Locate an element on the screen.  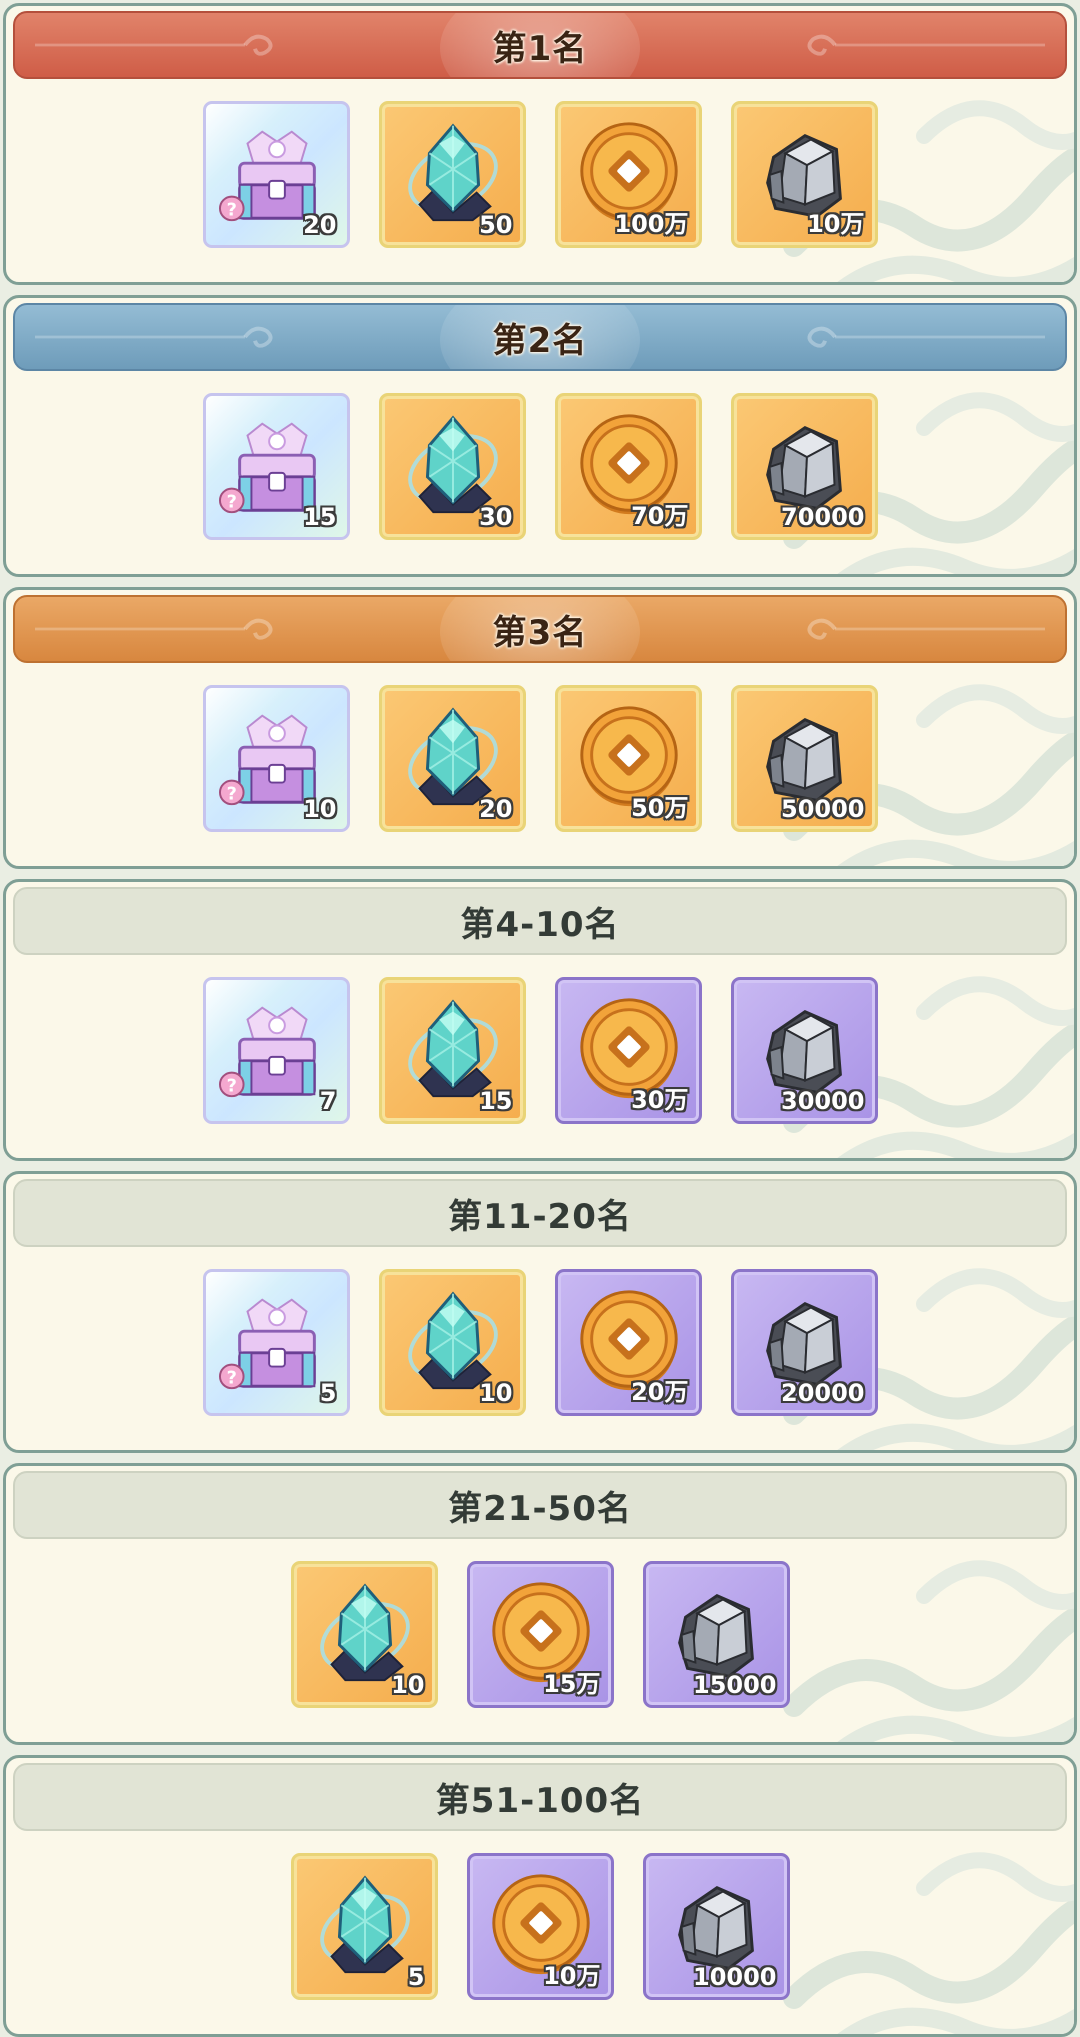
rank-banner: 第2名 is located at coordinates (540, 337).